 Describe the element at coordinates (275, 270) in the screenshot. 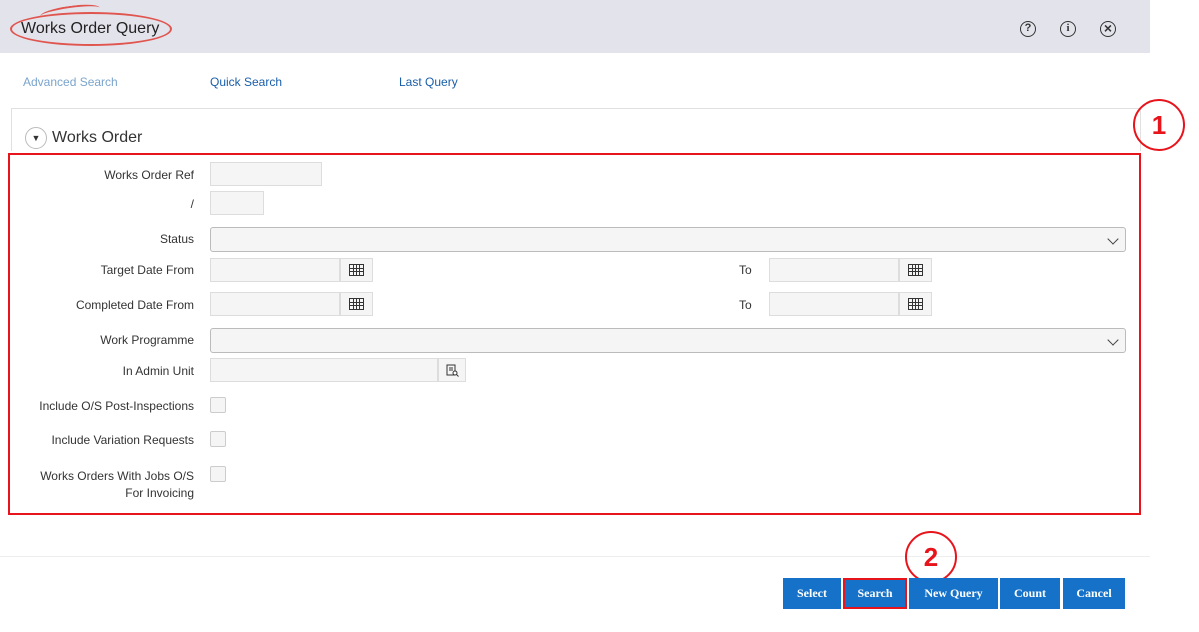

I see `target-date-from-input` at that location.